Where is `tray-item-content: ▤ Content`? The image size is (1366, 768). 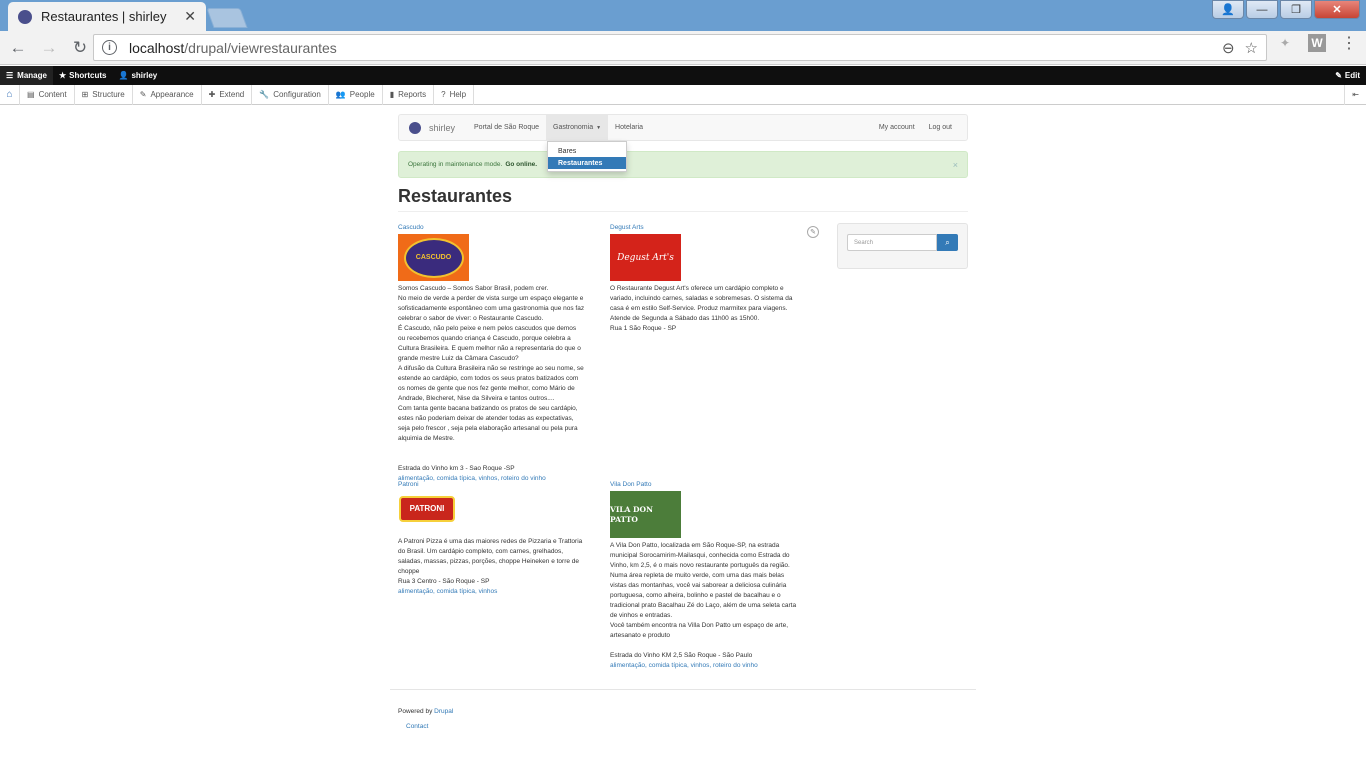 tray-item-content: ▤ Content is located at coordinates (47, 94).